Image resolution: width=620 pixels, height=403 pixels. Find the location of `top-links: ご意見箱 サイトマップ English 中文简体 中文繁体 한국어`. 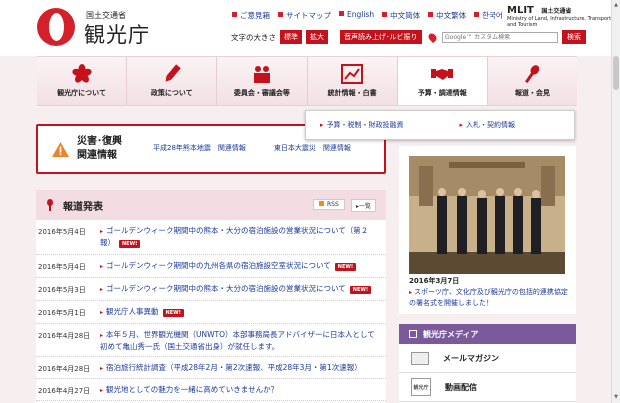

top-links: ご意見箱 サイトマップ English 中文简体 中文繁体 한국어 is located at coordinates (367, 15).